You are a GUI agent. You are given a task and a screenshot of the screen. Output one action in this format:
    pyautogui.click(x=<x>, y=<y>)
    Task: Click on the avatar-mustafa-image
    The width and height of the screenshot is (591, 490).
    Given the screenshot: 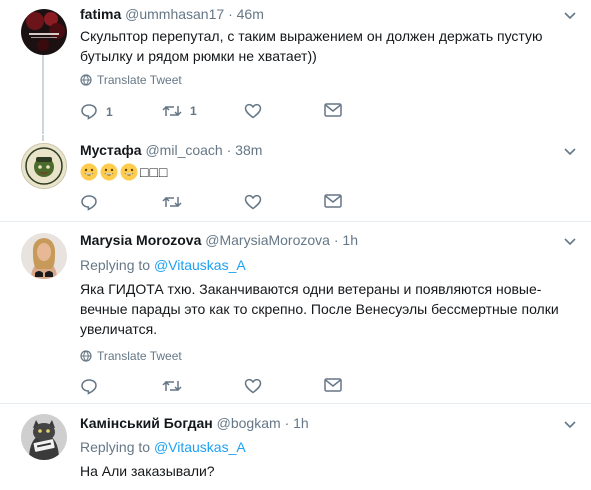 What is the action you would take?
    pyautogui.click(x=44, y=166)
    